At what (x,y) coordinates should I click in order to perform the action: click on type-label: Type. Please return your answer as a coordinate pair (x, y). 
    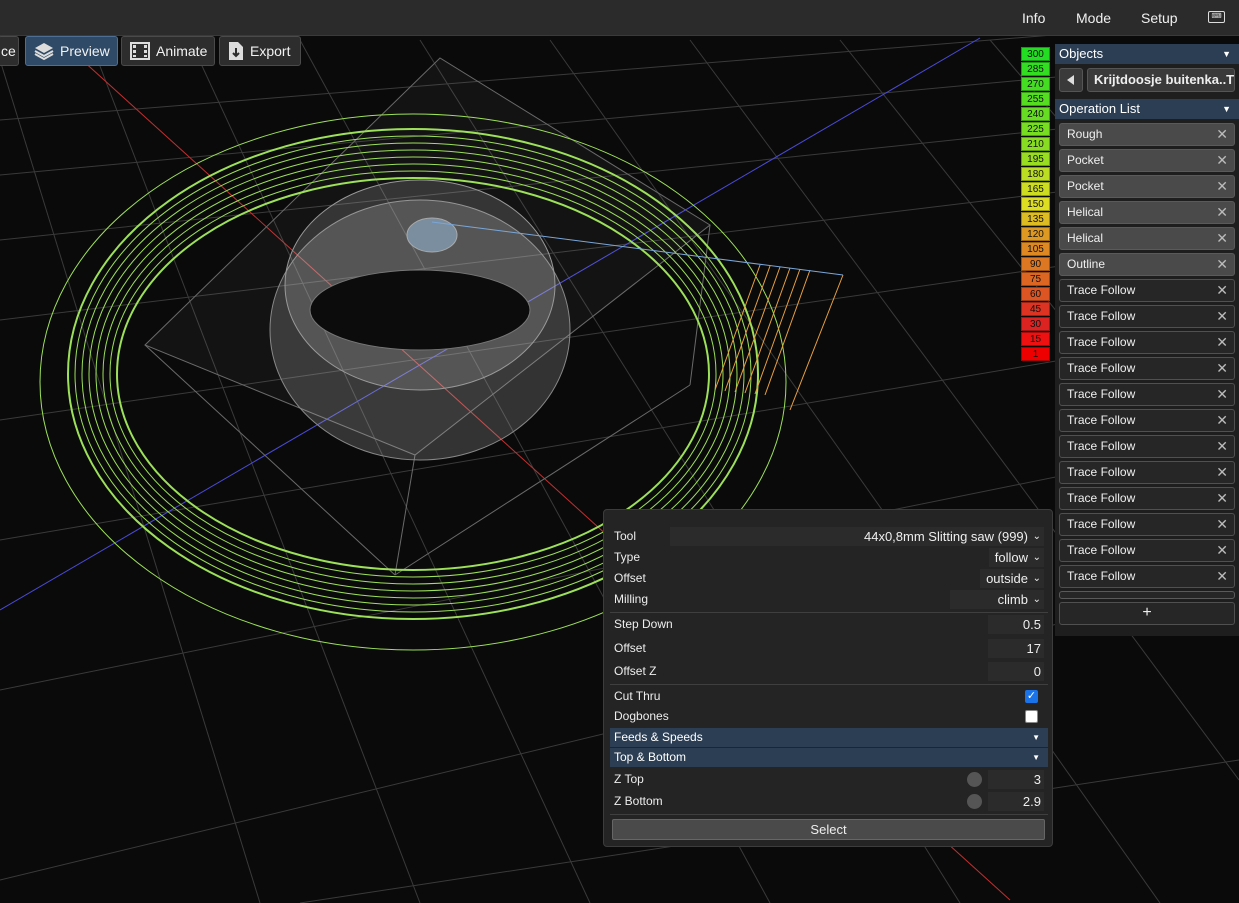
    Looking at the image, I should click on (627, 557).